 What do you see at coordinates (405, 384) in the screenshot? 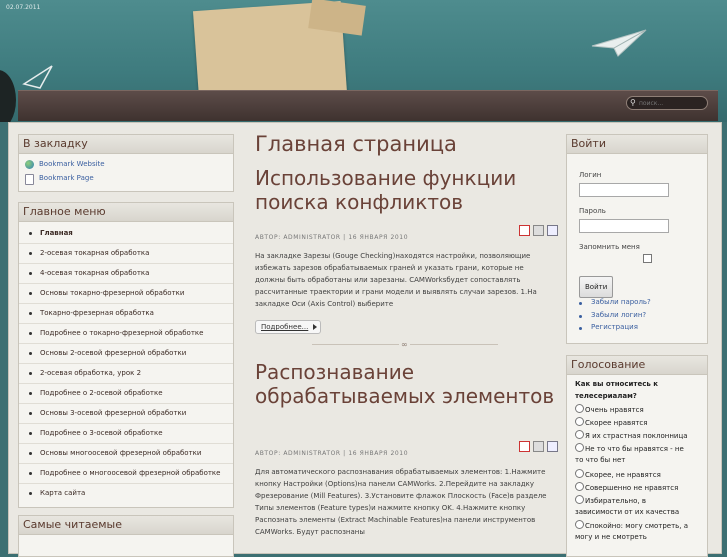
I see `article-title: Распознавание обрабатываемых элементов` at bounding box center [405, 384].